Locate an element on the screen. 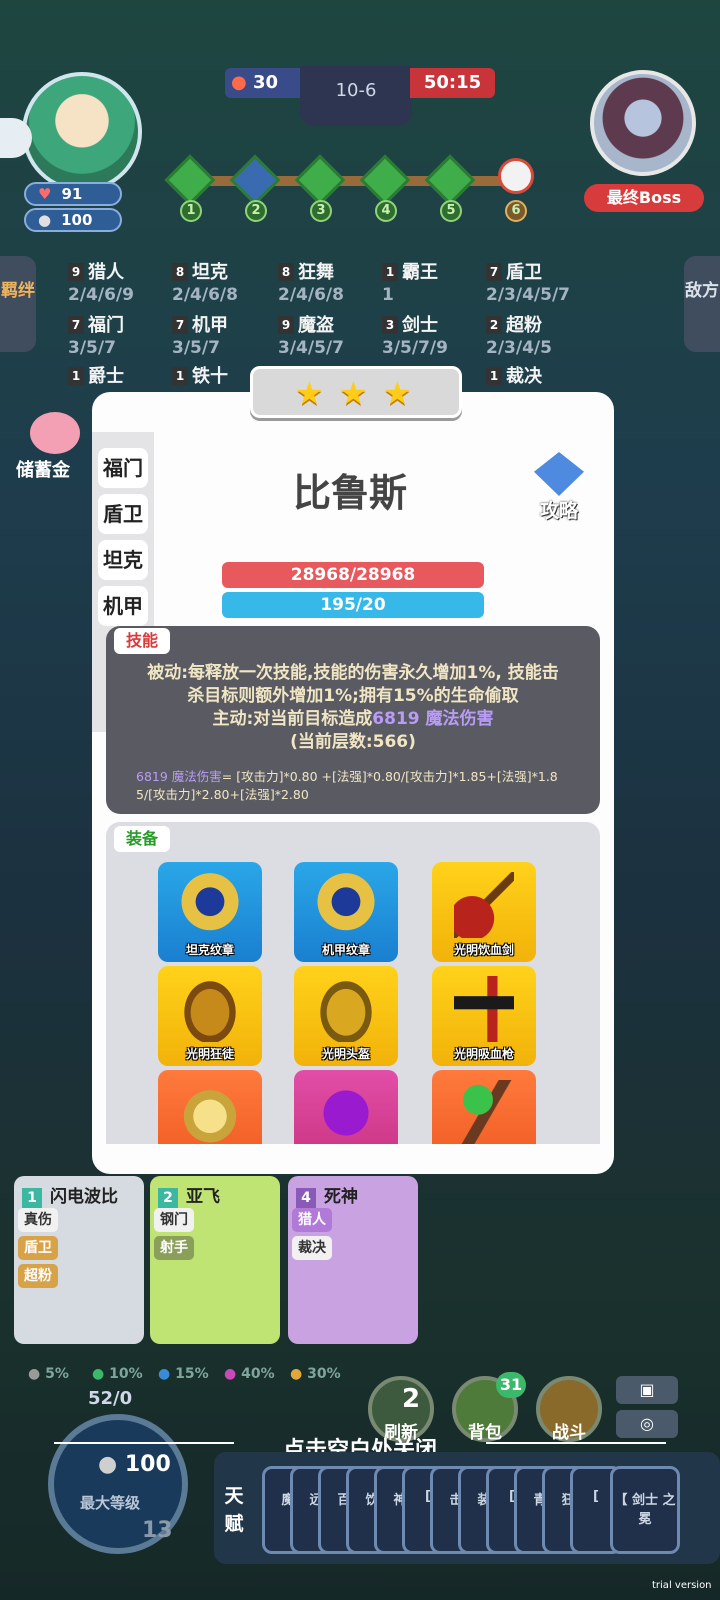  category-tab: 福门 is located at coordinates (123, 468).